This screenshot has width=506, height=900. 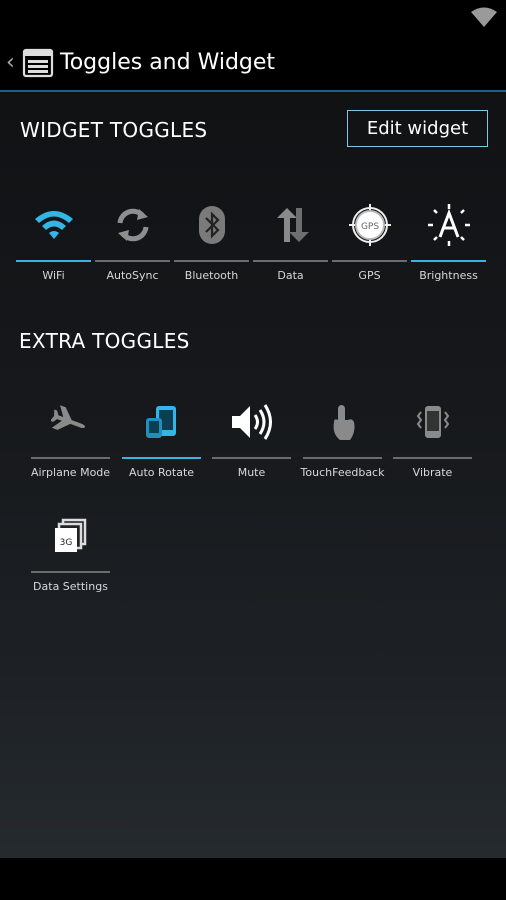 I want to click on toggle-label: AutoSync, so click(x=132, y=275).